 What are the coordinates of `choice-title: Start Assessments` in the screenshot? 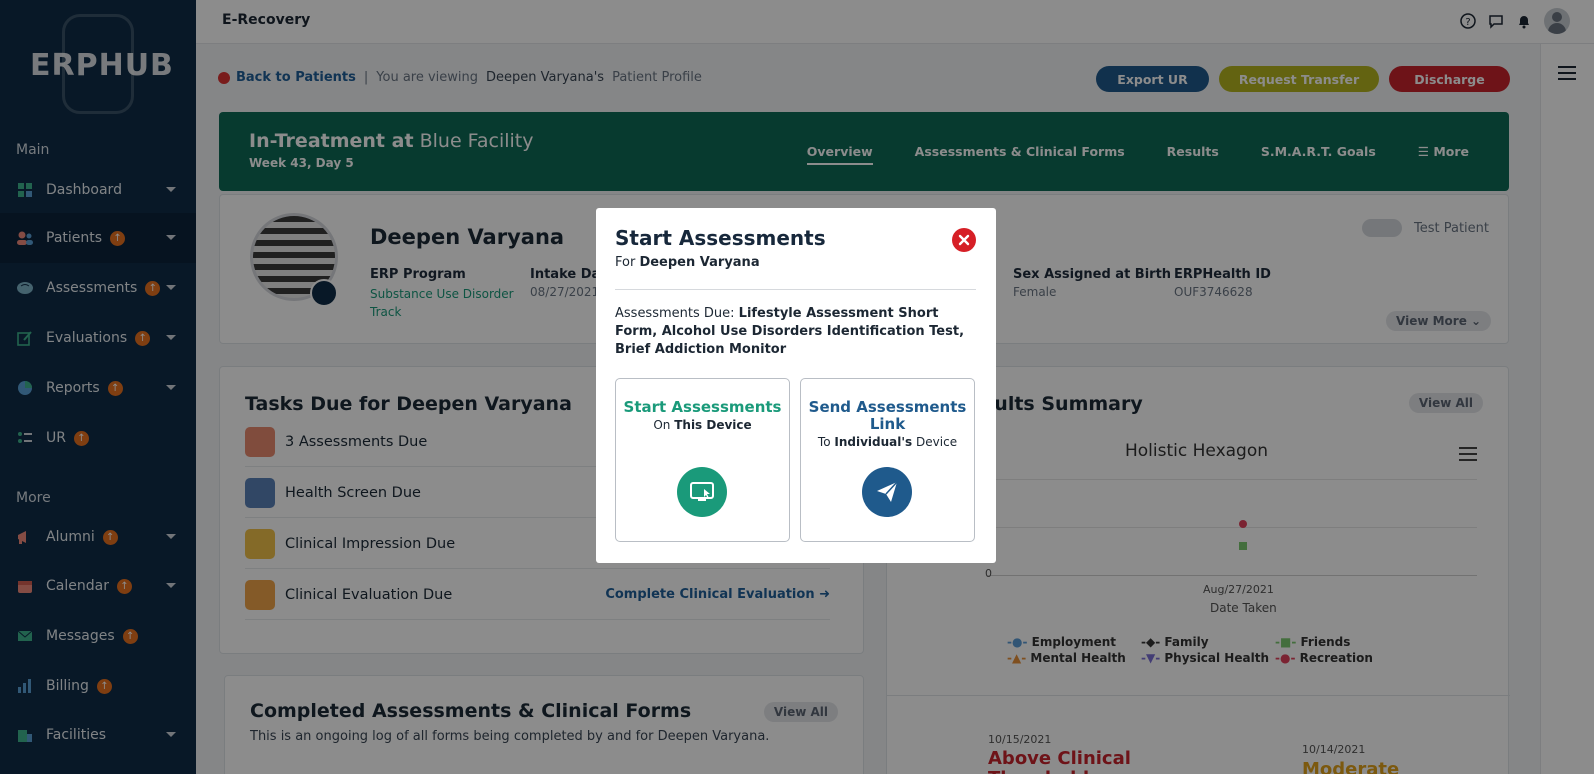 It's located at (702, 407).